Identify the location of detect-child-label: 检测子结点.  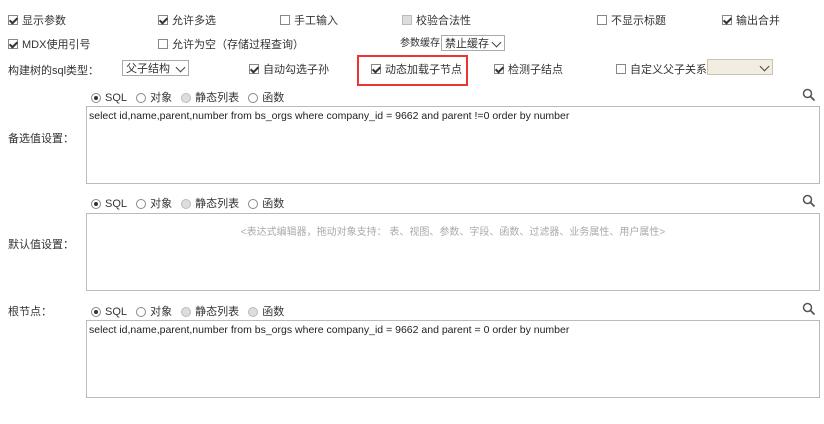
(535, 70).